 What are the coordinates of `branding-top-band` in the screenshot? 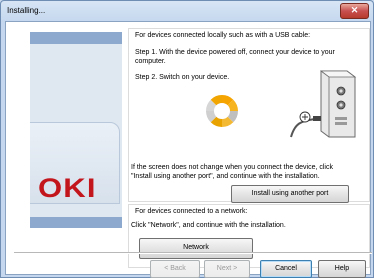 It's located at (76, 38).